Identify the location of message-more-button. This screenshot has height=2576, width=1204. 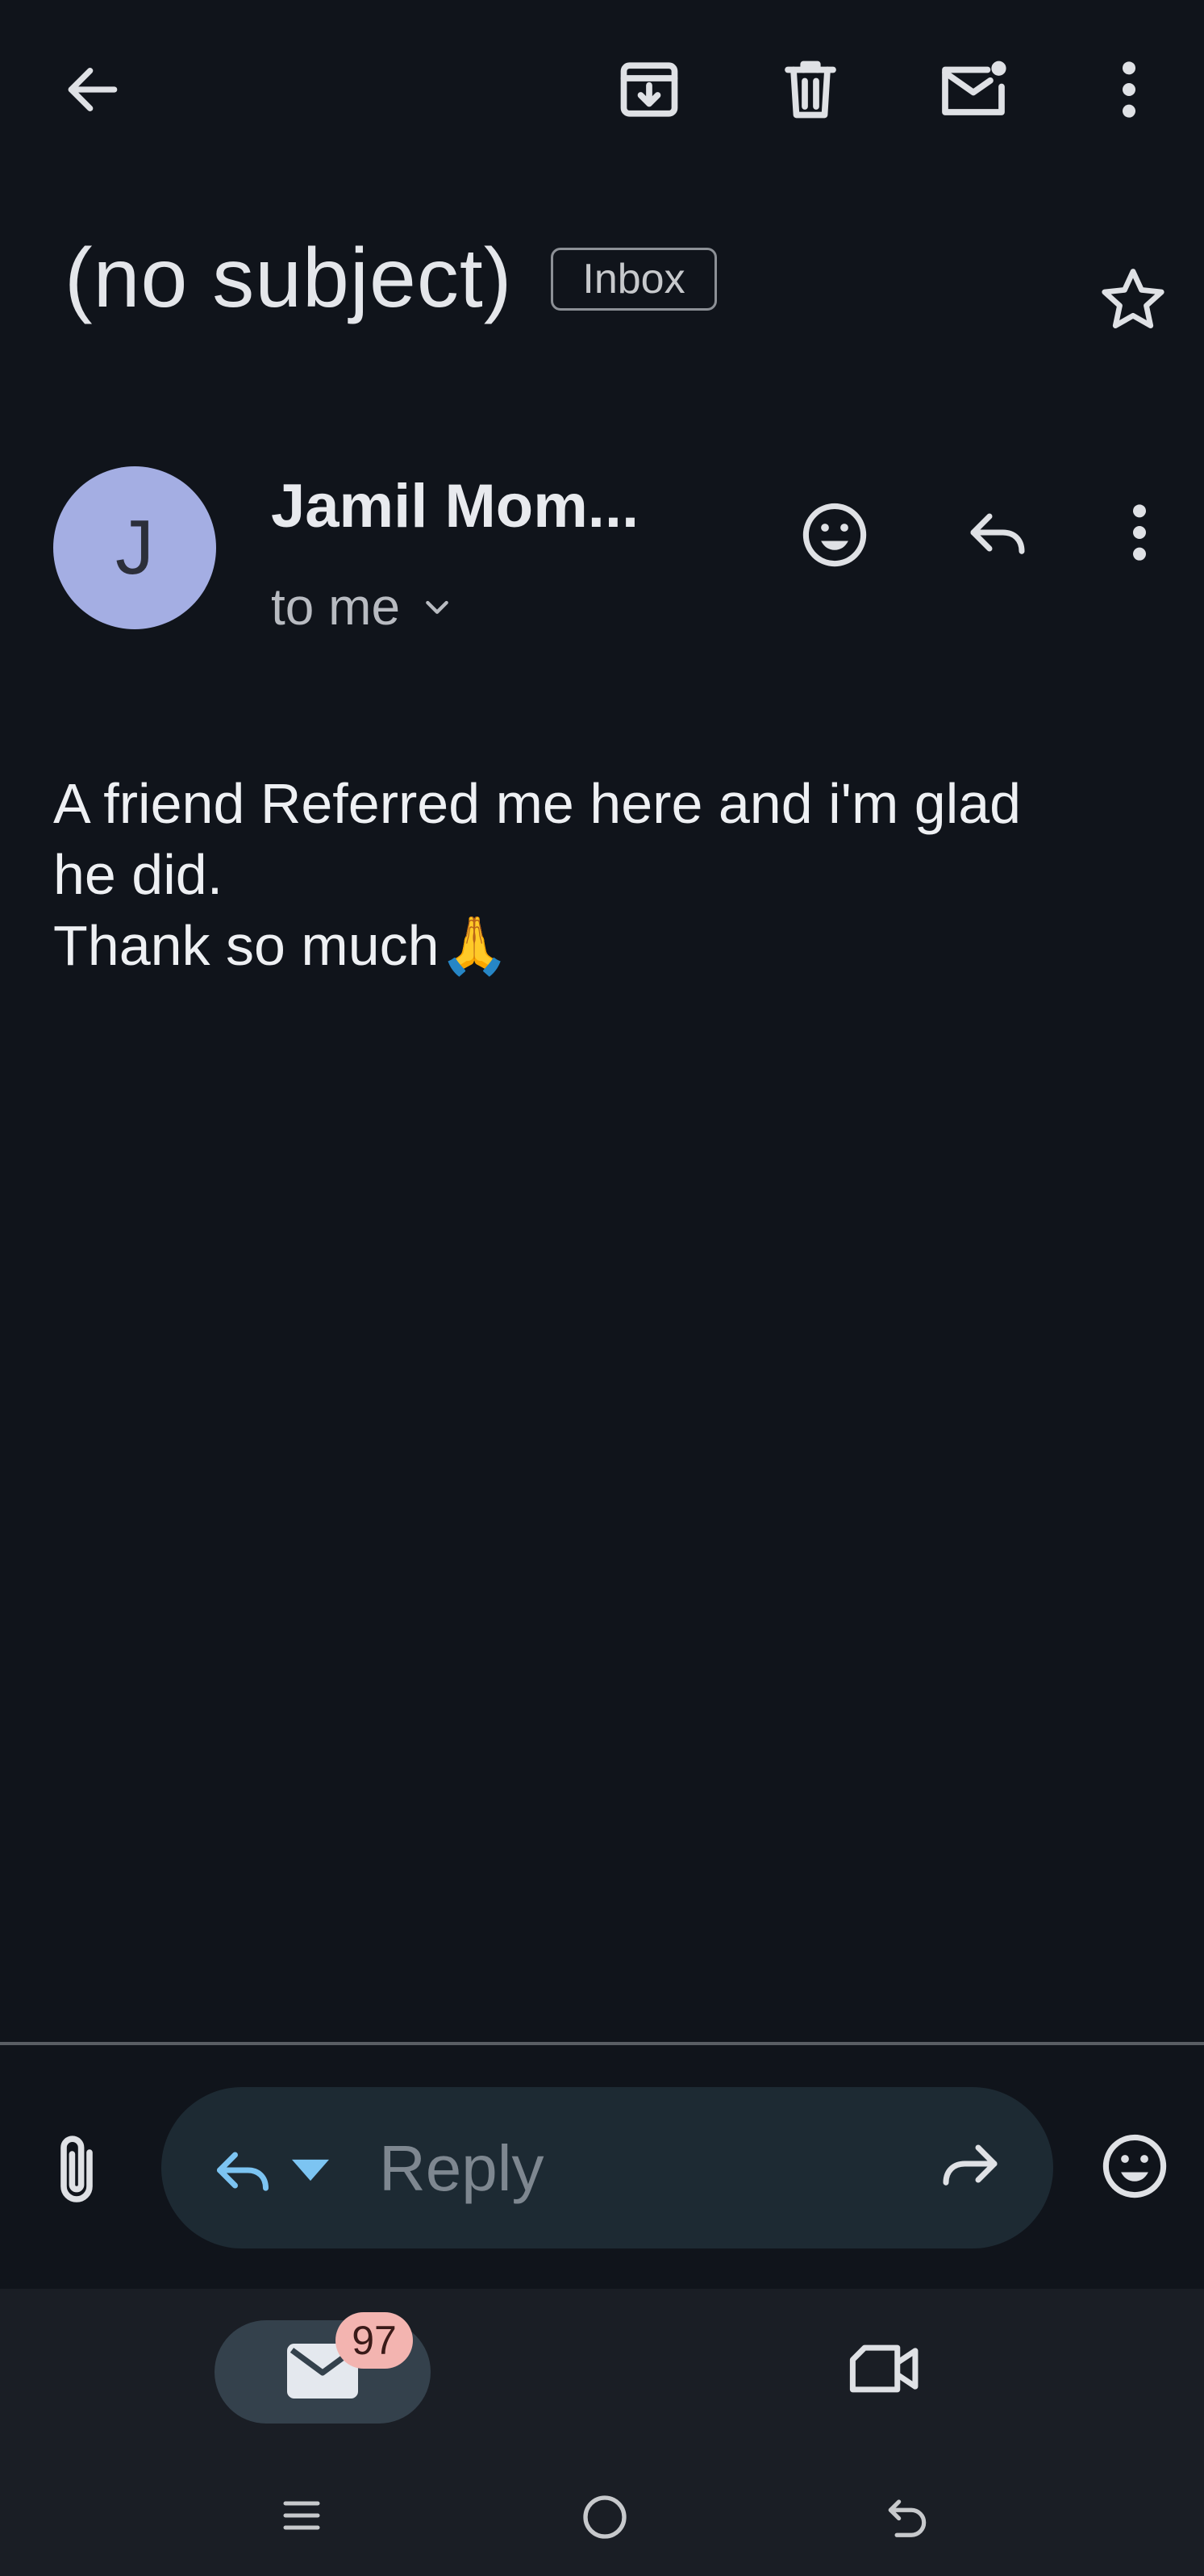
(1143, 536).